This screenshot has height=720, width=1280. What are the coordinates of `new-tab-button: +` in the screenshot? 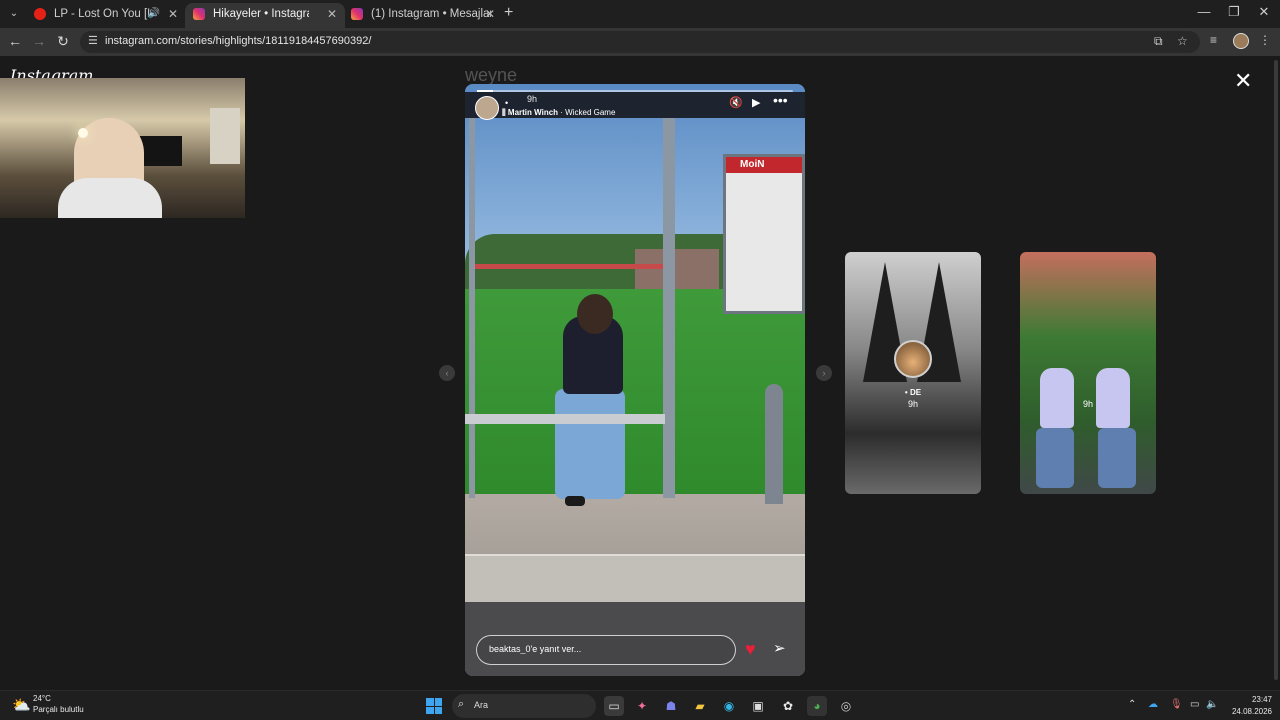 It's located at (508, 13).